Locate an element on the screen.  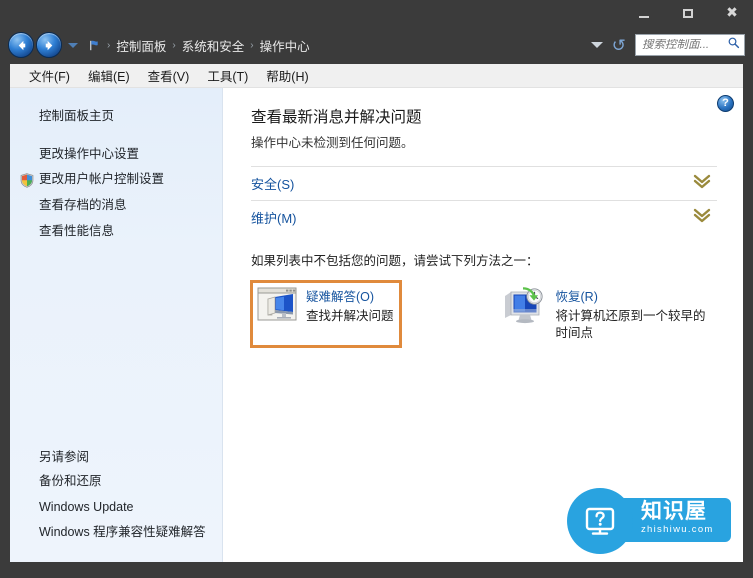
window-controls: ✖ is located at coordinates (688, 13).